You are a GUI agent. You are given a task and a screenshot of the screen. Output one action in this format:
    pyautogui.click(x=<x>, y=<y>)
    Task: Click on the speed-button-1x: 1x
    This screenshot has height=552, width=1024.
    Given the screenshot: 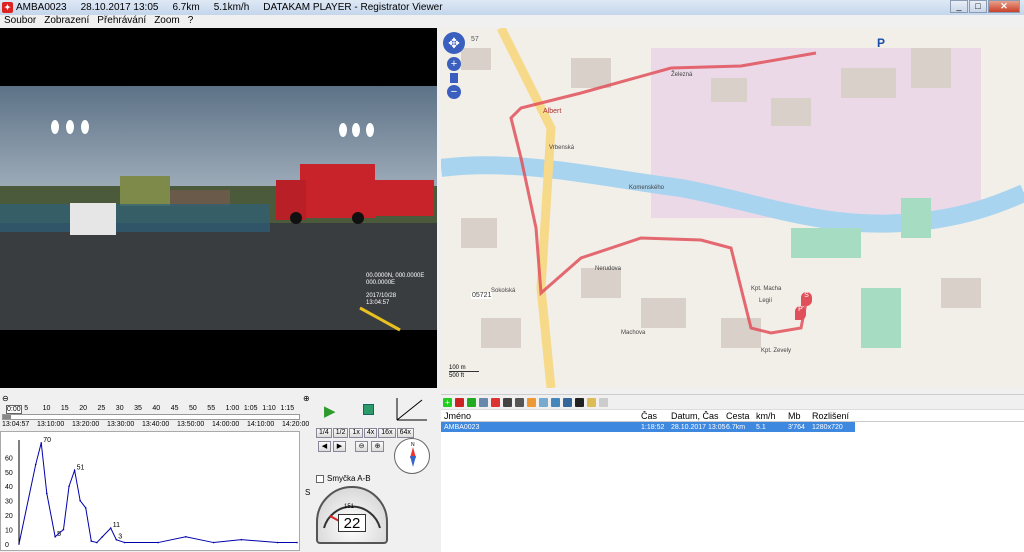 What is the action you would take?
    pyautogui.click(x=356, y=433)
    